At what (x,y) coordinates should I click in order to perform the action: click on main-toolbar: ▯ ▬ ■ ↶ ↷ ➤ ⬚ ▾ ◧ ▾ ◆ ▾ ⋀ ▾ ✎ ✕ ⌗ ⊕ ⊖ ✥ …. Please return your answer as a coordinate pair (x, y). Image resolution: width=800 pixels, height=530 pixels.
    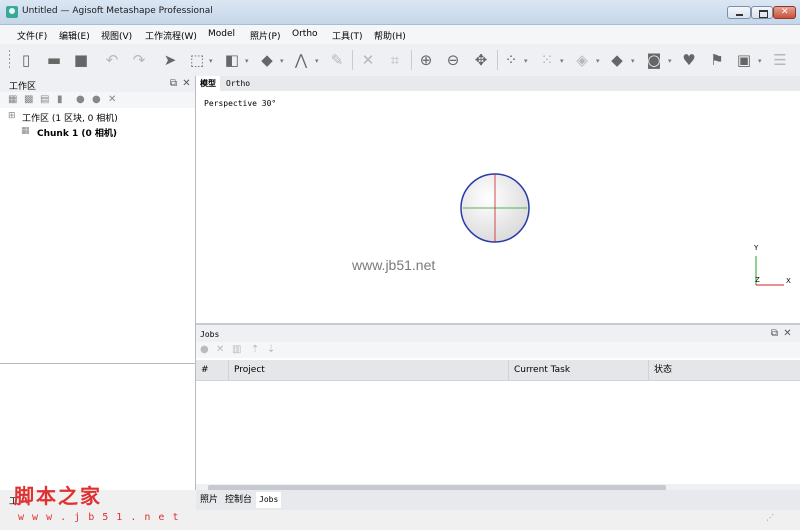
    Looking at the image, I should click on (400, 60).